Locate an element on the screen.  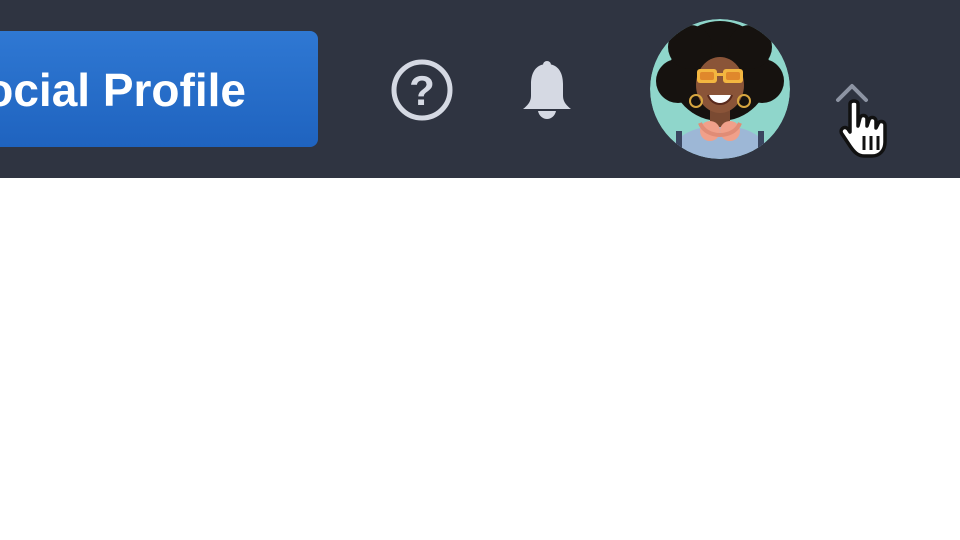
question-circle-icon: ? is located at coordinates (422, 90).